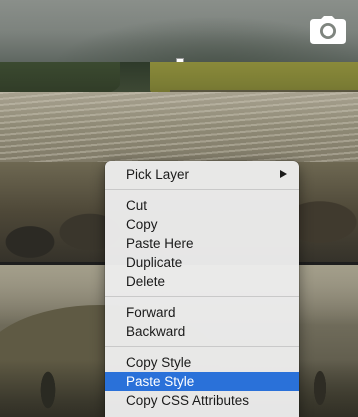  What do you see at coordinates (137, 205) in the screenshot?
I see `menu-item-label: Cut` at bounding box center [137, 205].